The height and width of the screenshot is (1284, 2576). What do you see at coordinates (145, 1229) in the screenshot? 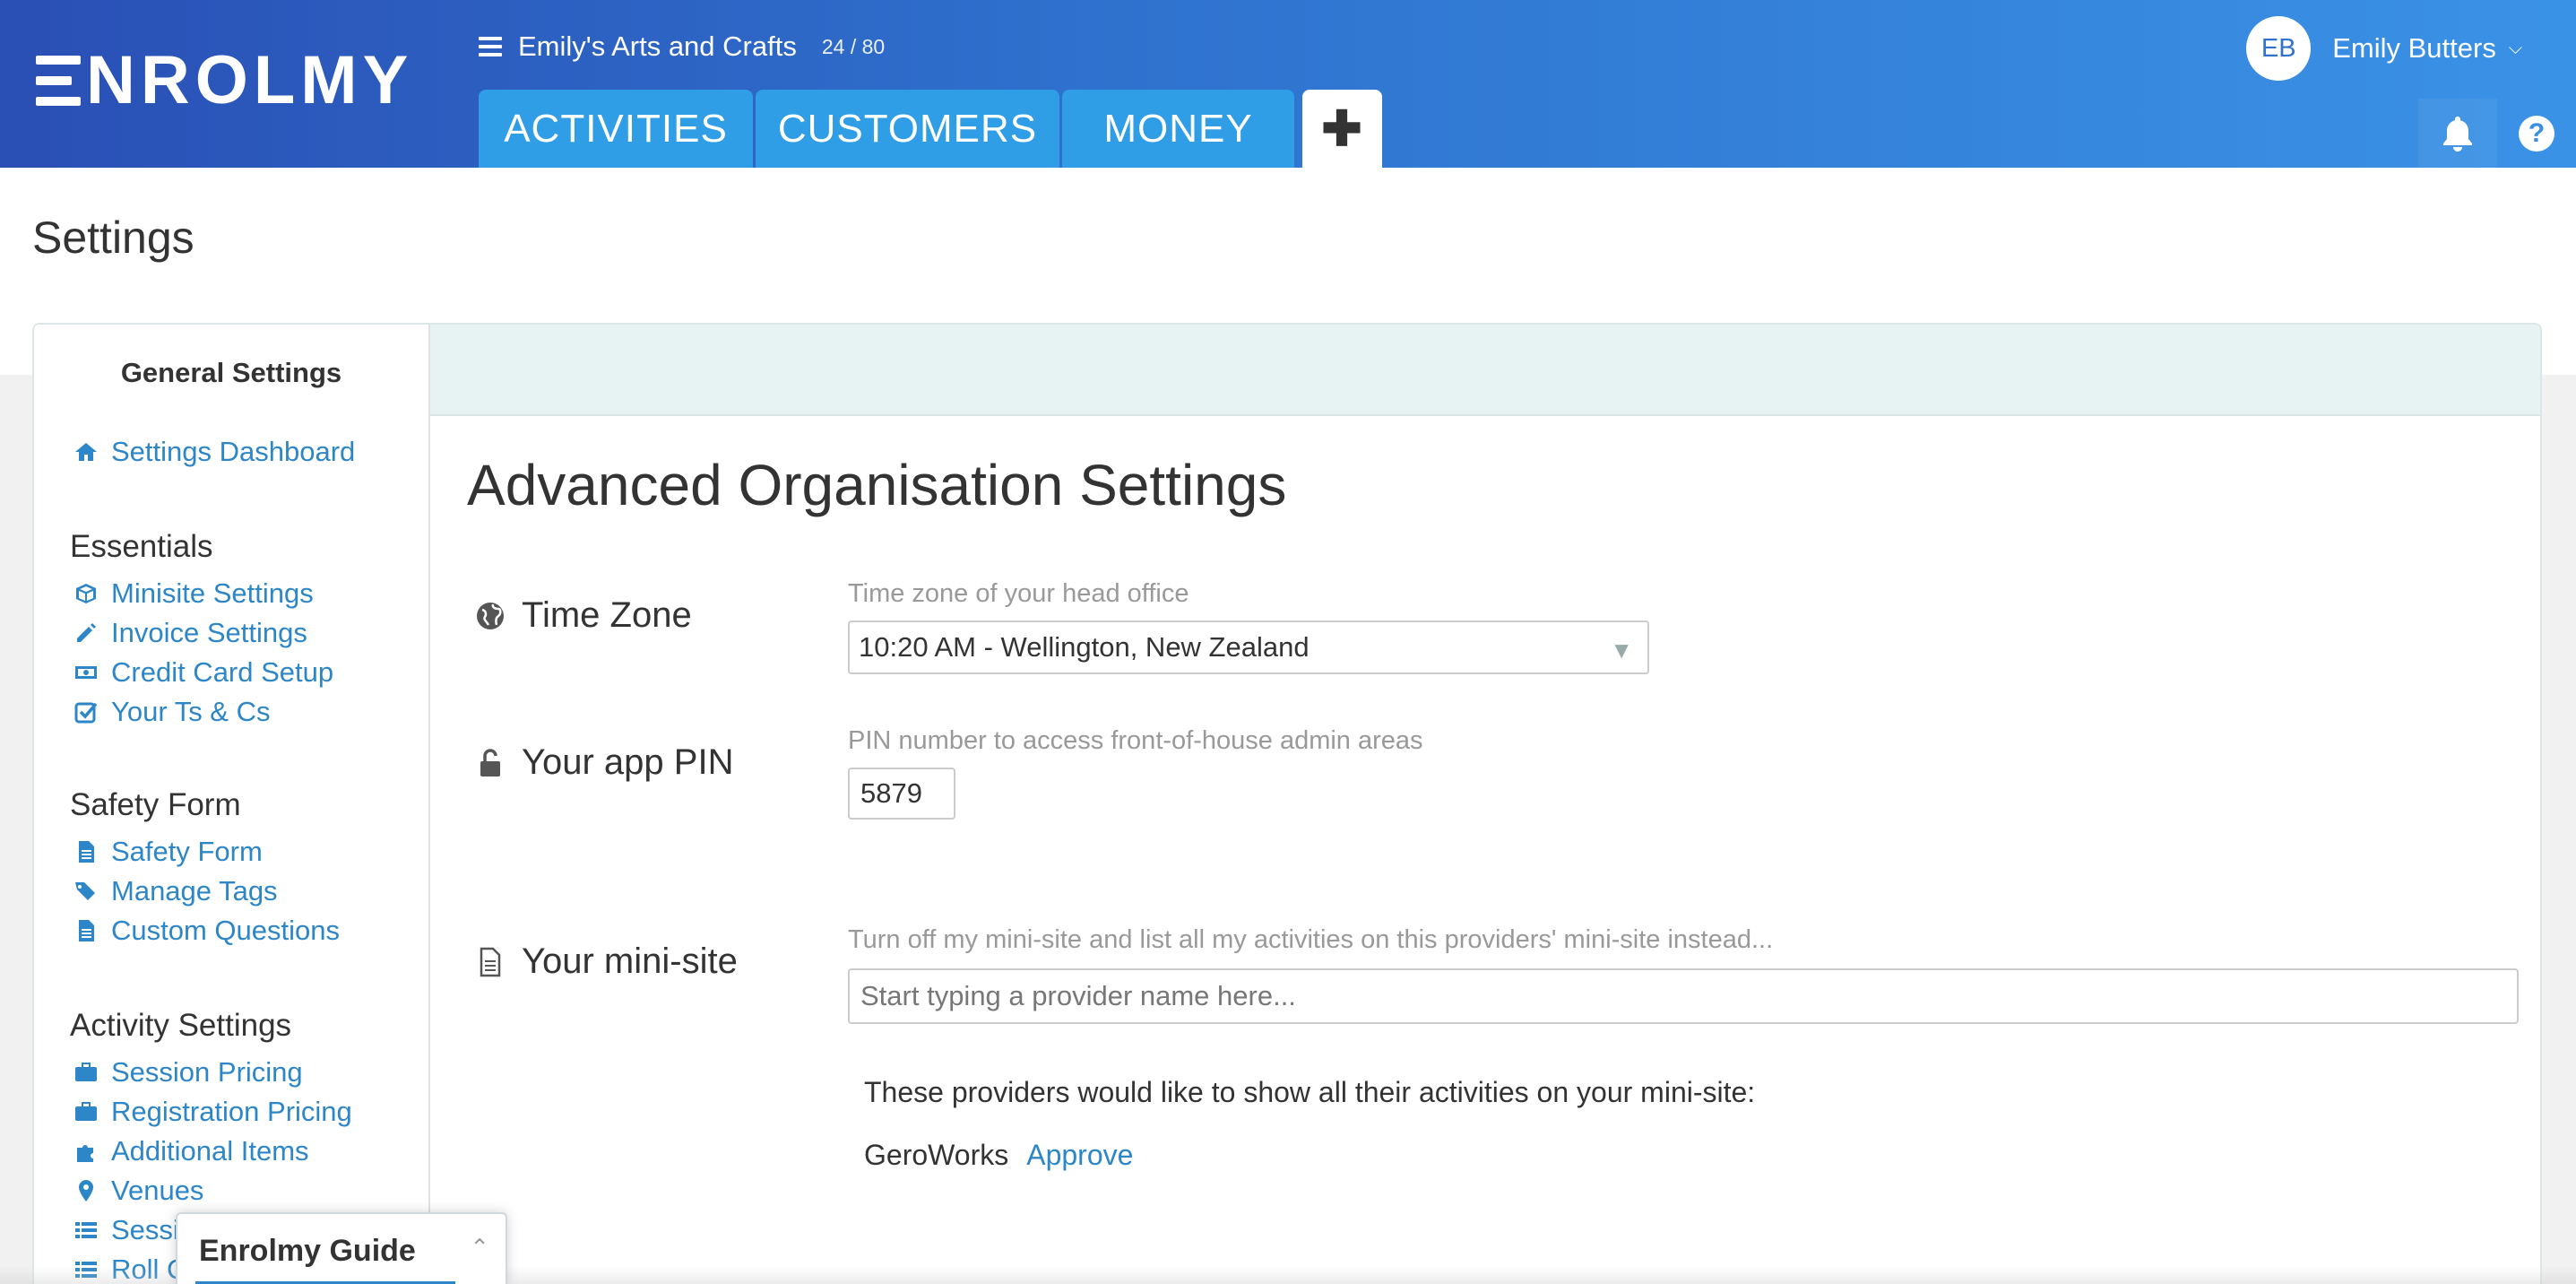
I see `sidebar-item-label: Sessi` at bounding box center [145, 1229].